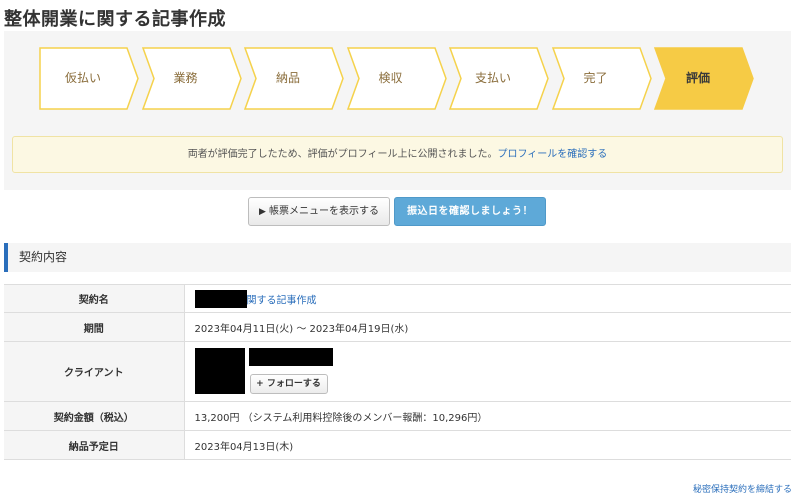 This screenshot has width=800, height=496. What do you see at coordinates (282, 300) in the screenshot?
I see `contract-title-link: 関する記事作成` at bounding box center [282, 300].